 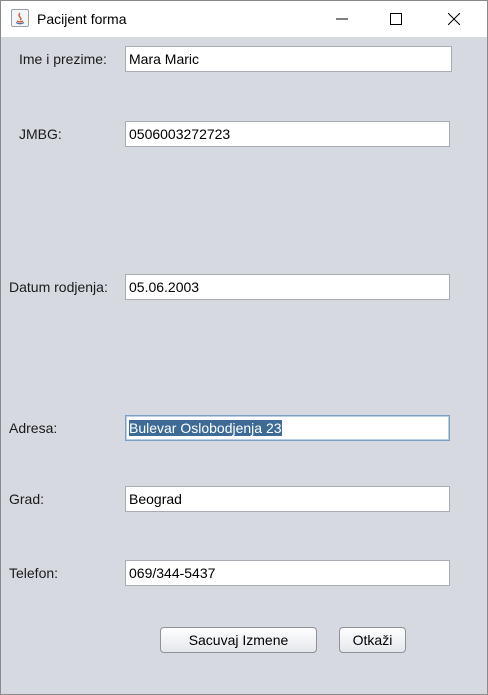 What do you see at coordinates (58, 287) in the screenshot?
I see `datum-rodjenja-label: Datum rodjenja:` at bounding box center [58, 287].